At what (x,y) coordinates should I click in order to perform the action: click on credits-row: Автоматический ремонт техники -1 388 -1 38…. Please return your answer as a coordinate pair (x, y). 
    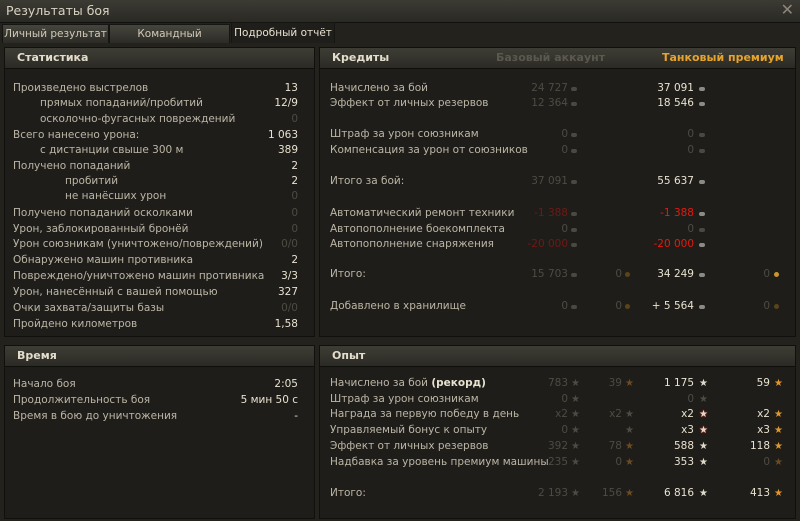
    Looking at the image, I should click on (560, 213).